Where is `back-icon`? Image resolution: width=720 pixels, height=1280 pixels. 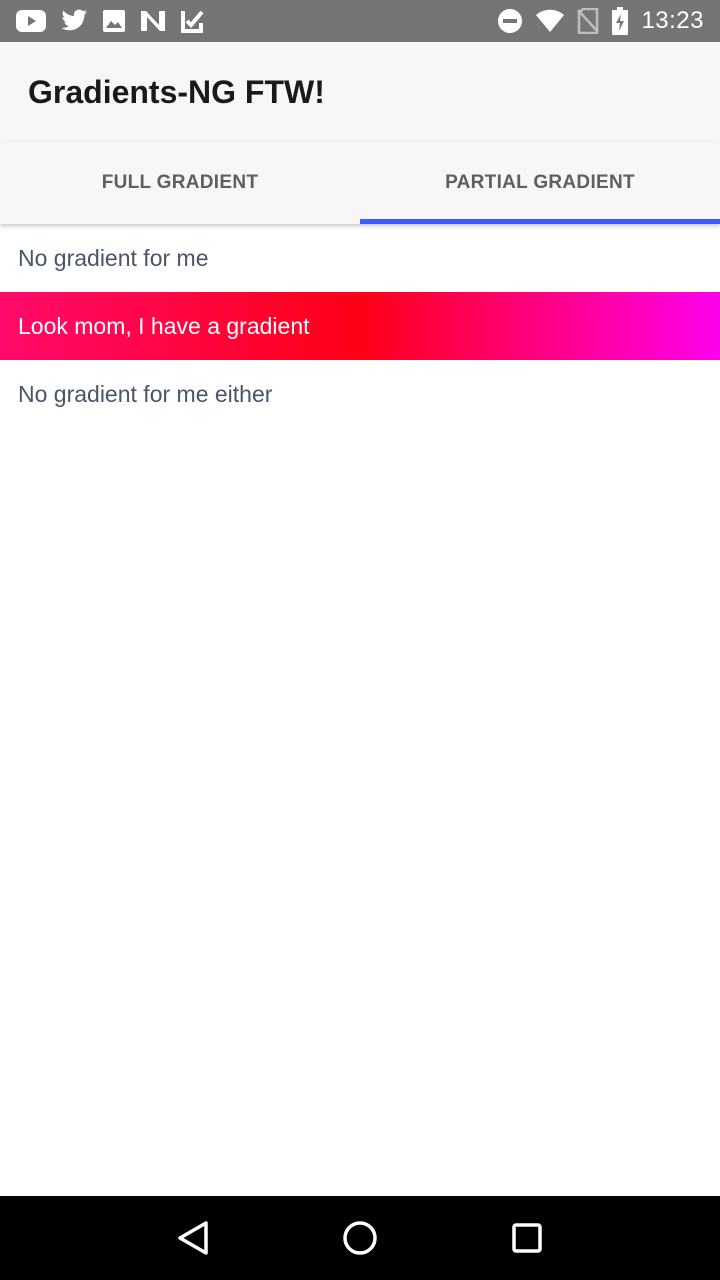 back-icon is located at coordinates (193, 1238).